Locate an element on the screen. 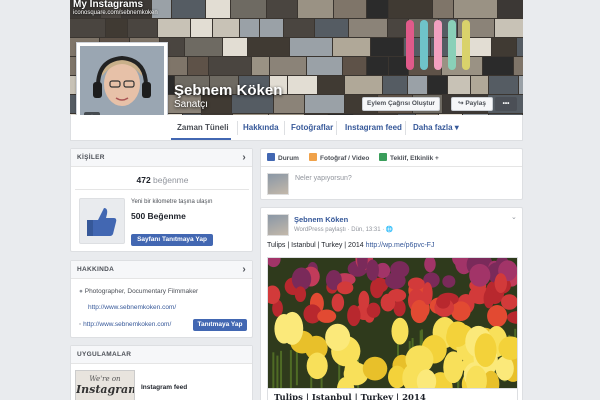  share-label: Paylaş is located at coordinates (475, 103).